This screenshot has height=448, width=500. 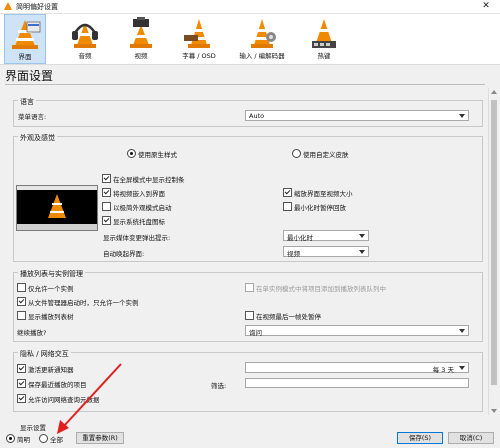 What do you see at coordinates (139, 222) in the screenshot?
I see `checkbox-label: 显示系统托盘图标` at bounding box center [139, 222].